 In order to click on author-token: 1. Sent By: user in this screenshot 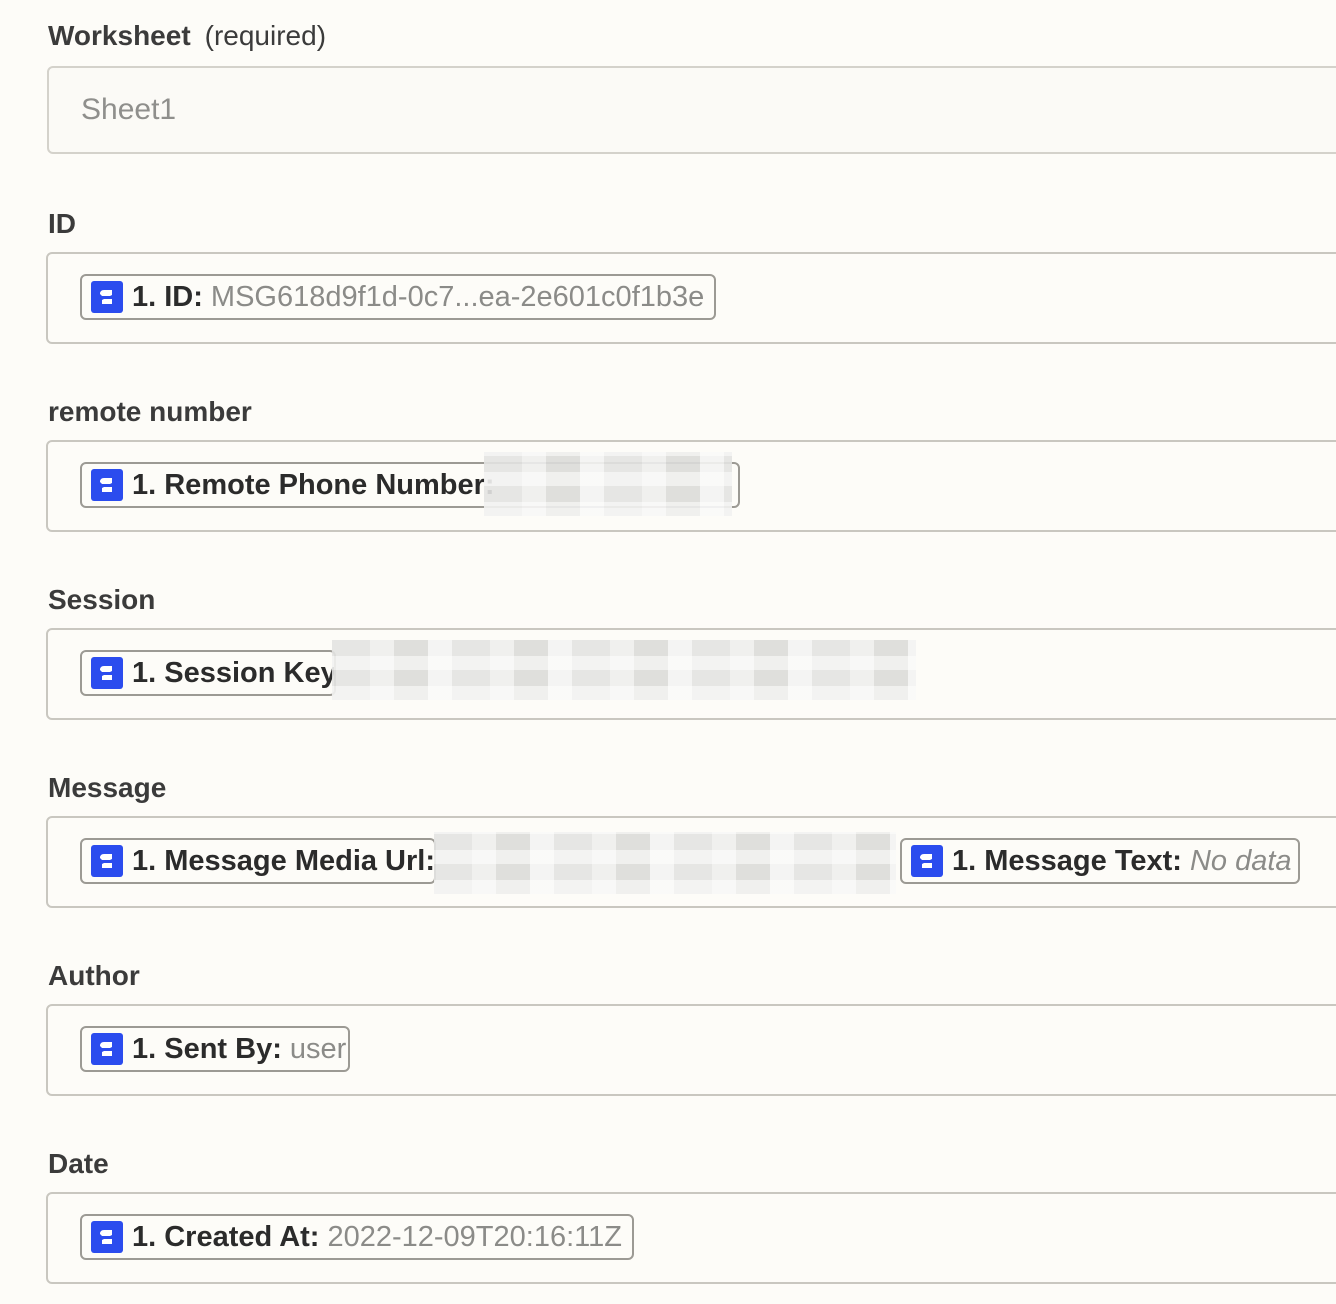, I will do `click(215, 1049)`.